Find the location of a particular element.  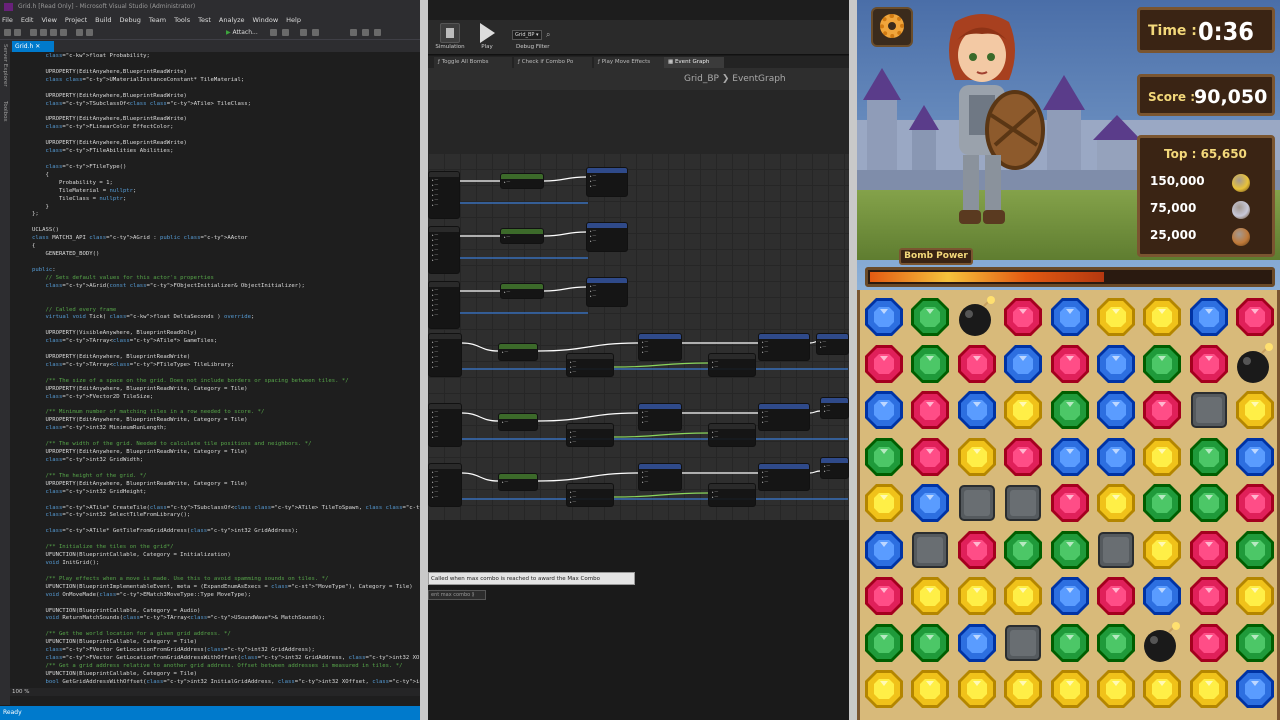

code-line: /** The height of the grid. */ is located at coordinates (226, 477).